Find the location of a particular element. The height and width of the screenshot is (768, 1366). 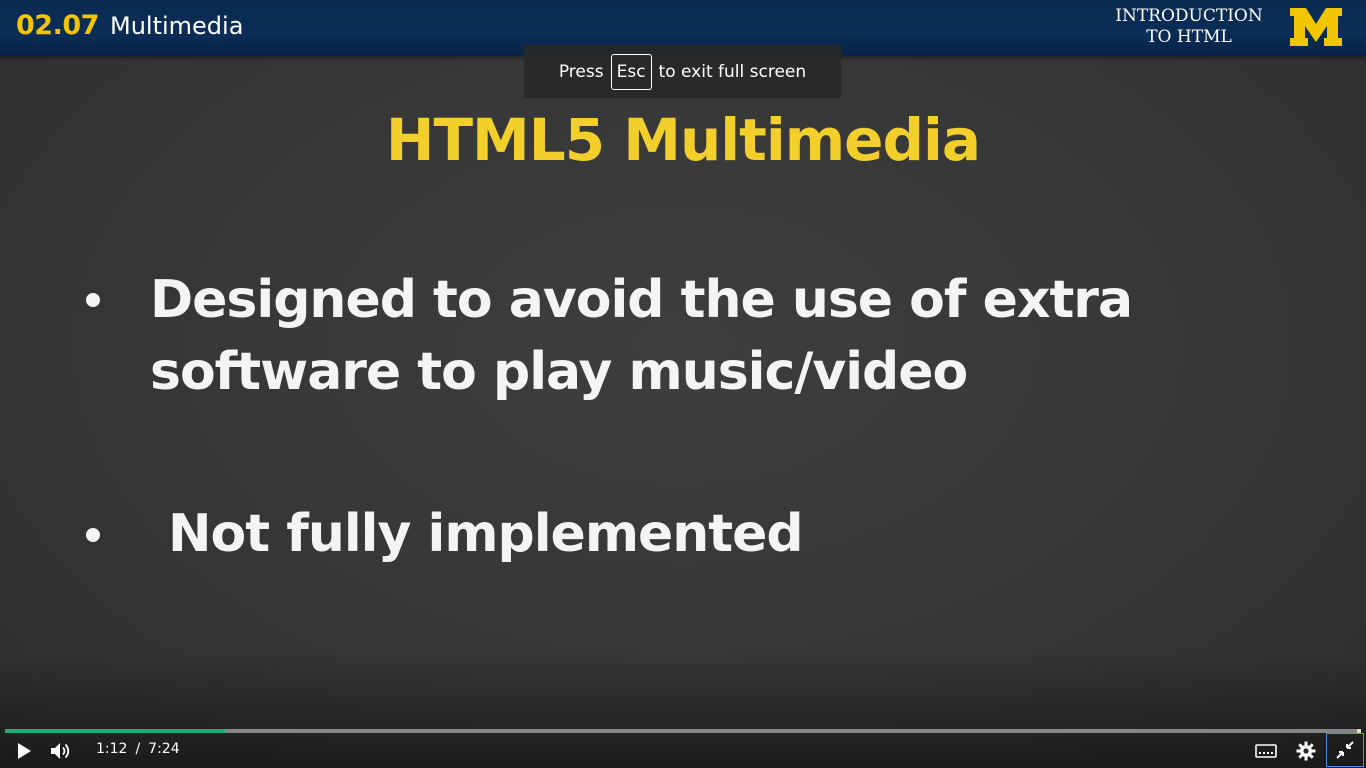

esc-key-badge: Esc is located at coordinates (631, 71).